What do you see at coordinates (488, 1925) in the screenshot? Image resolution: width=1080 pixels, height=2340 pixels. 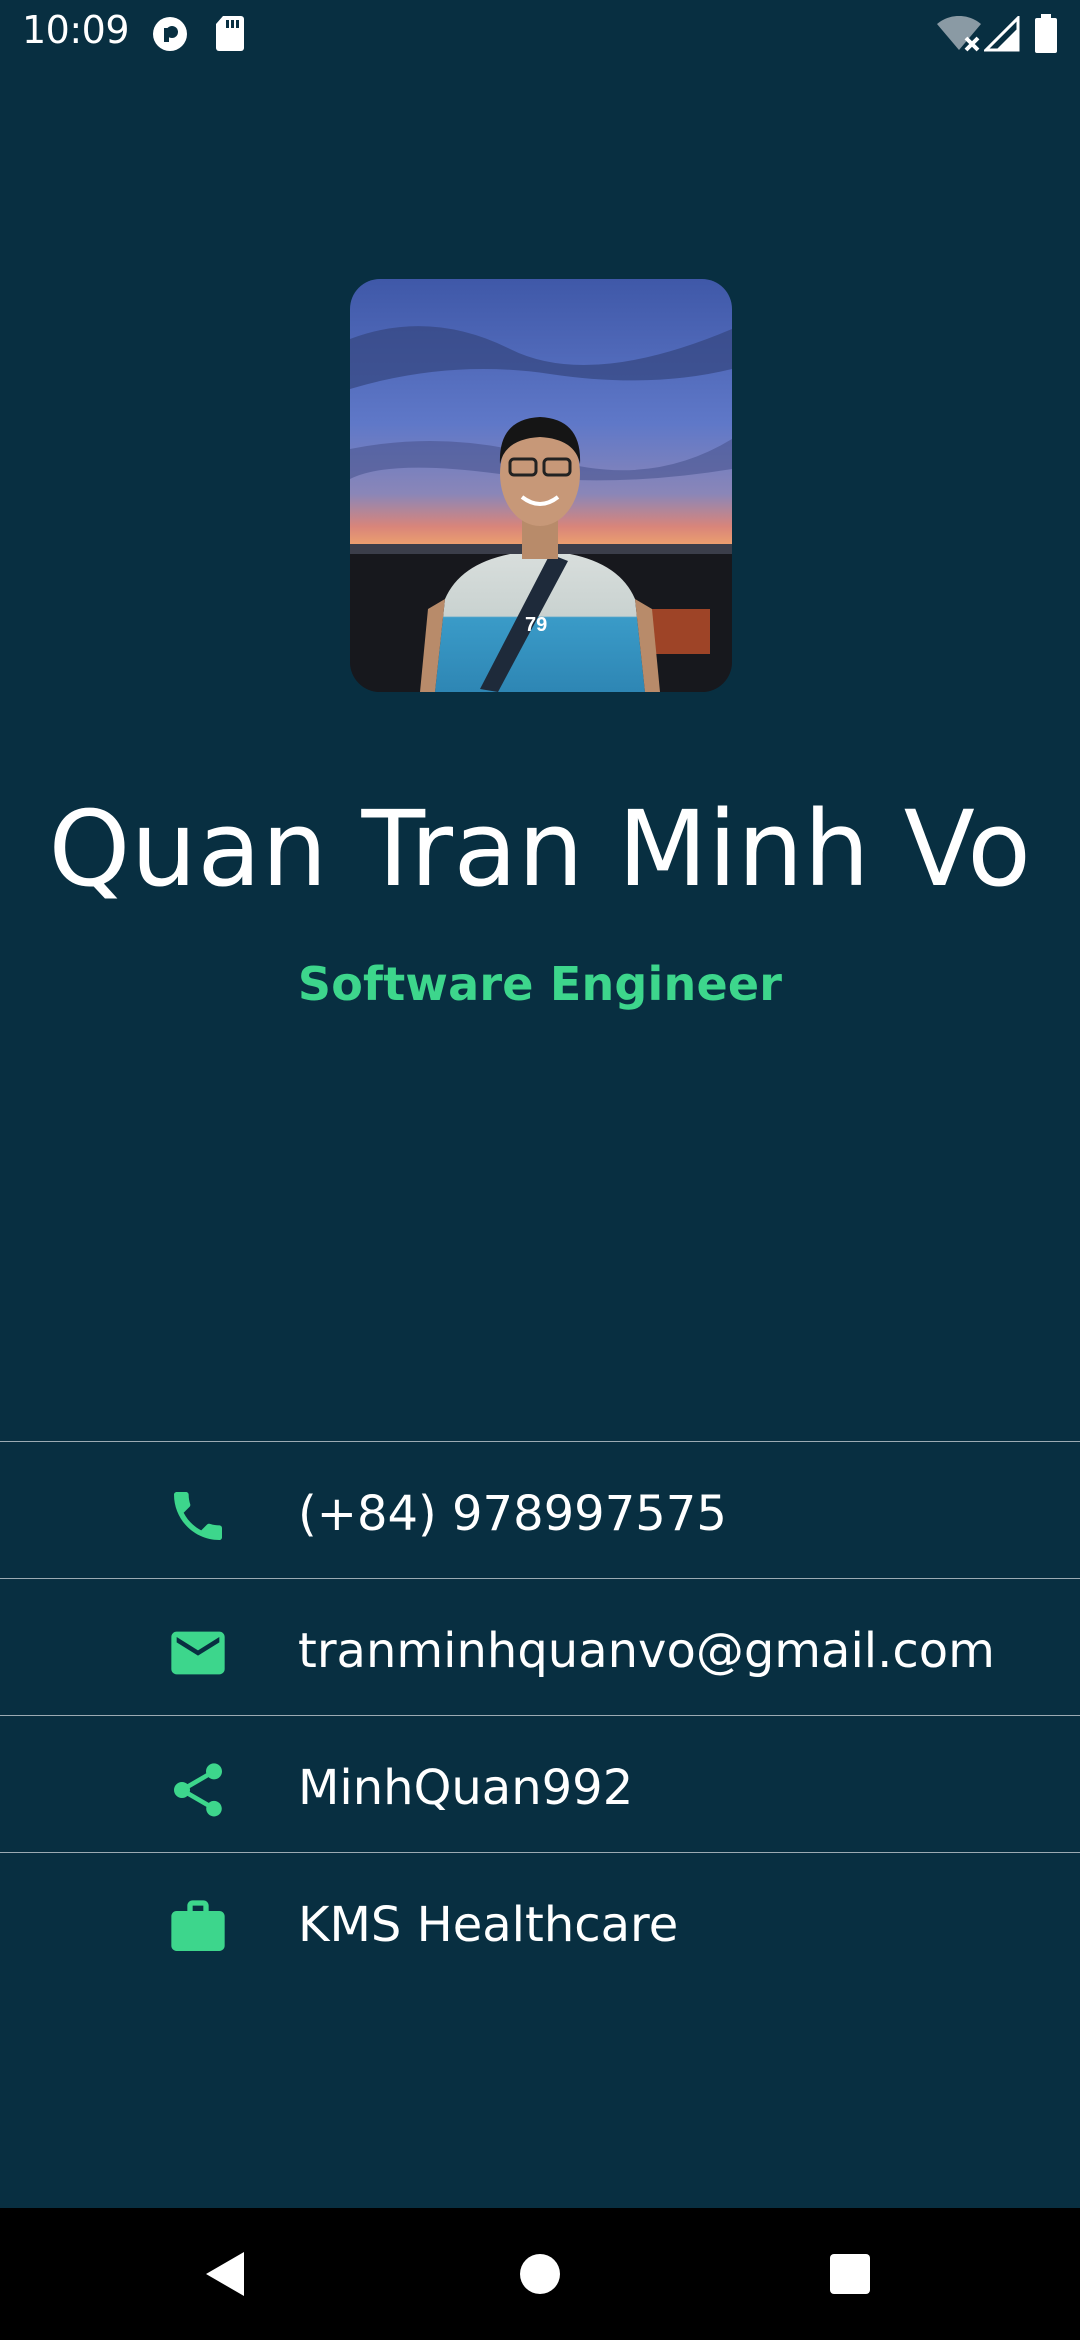 I see `contact-work-text: KMS Healthcare` at bounding box center [488, 1925].